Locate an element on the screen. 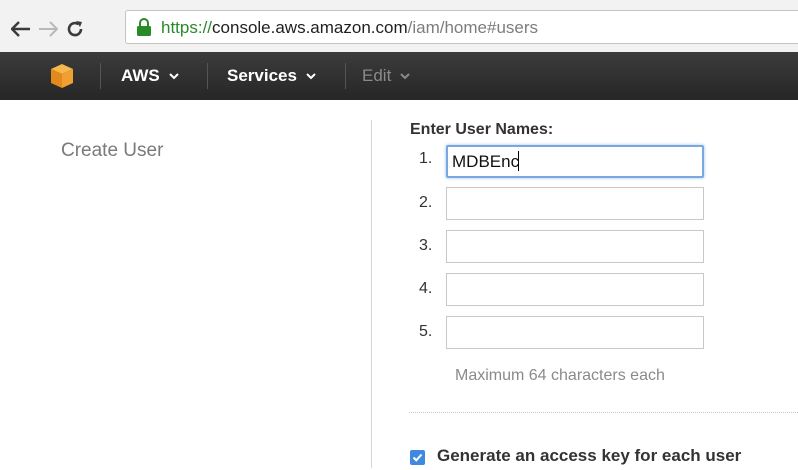 The width and height of the screenshot is (798, 470). sidebar-title: Create User is located at coordinates (112, 150).